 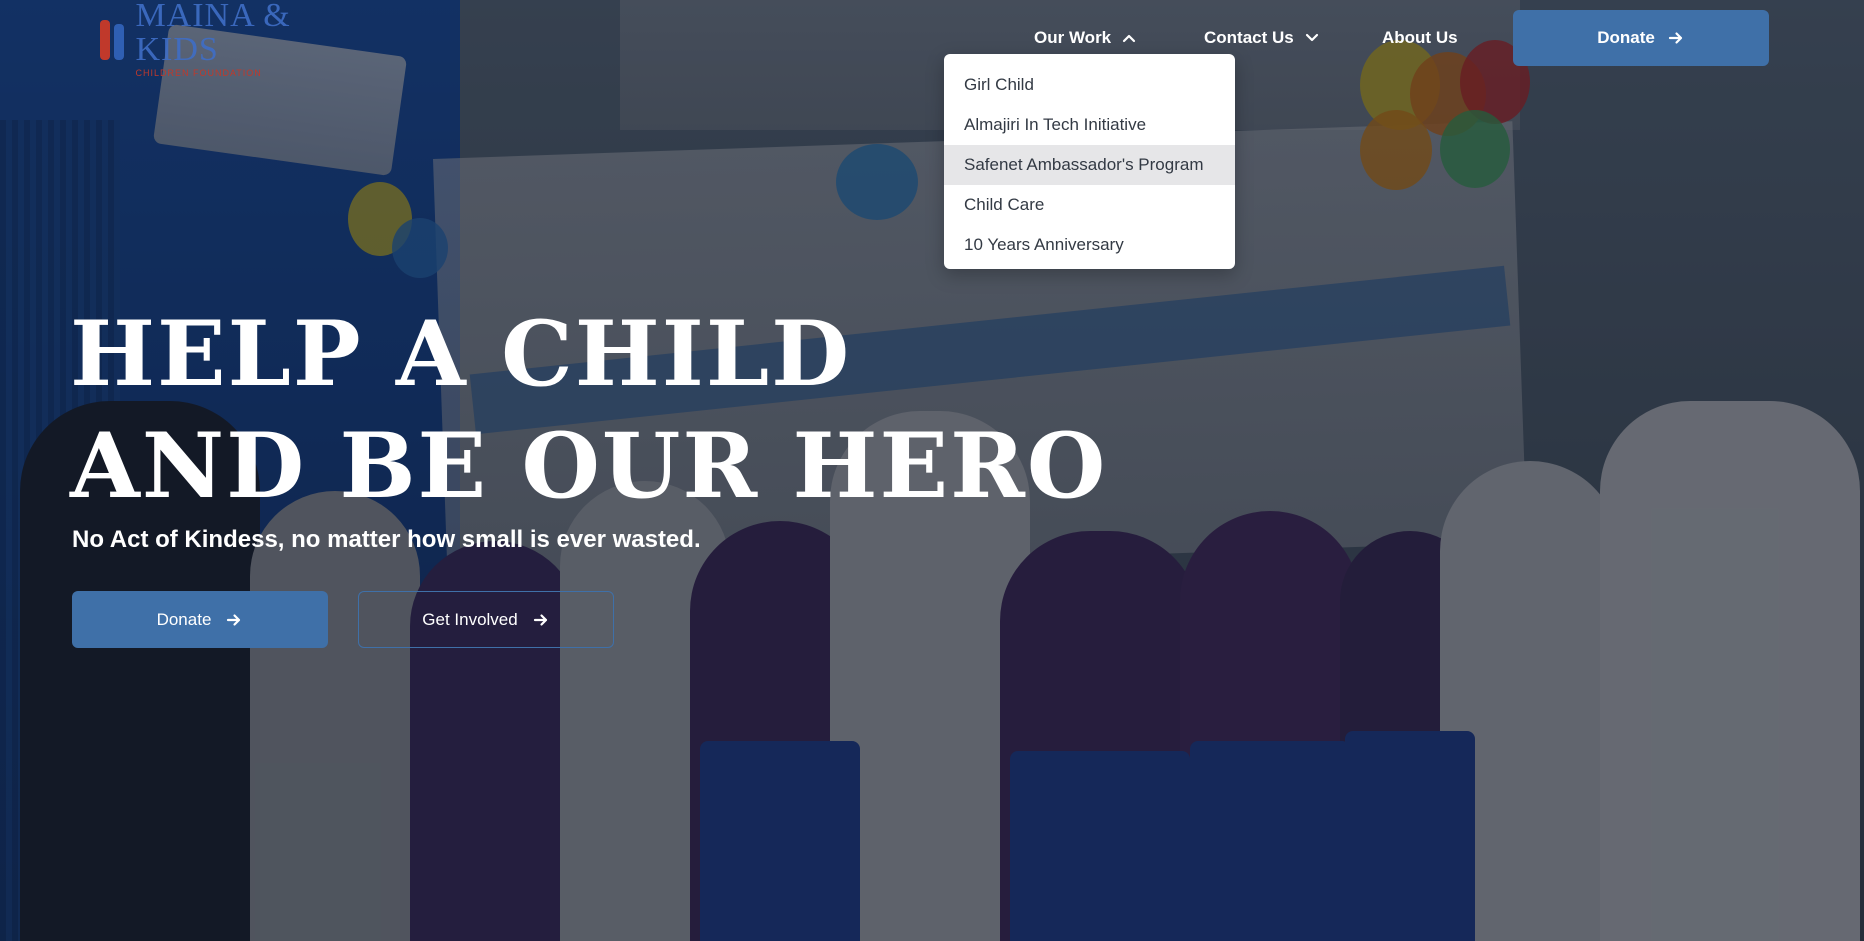 I want to click on chevron-down-icon, so click(x=1311, y=37).